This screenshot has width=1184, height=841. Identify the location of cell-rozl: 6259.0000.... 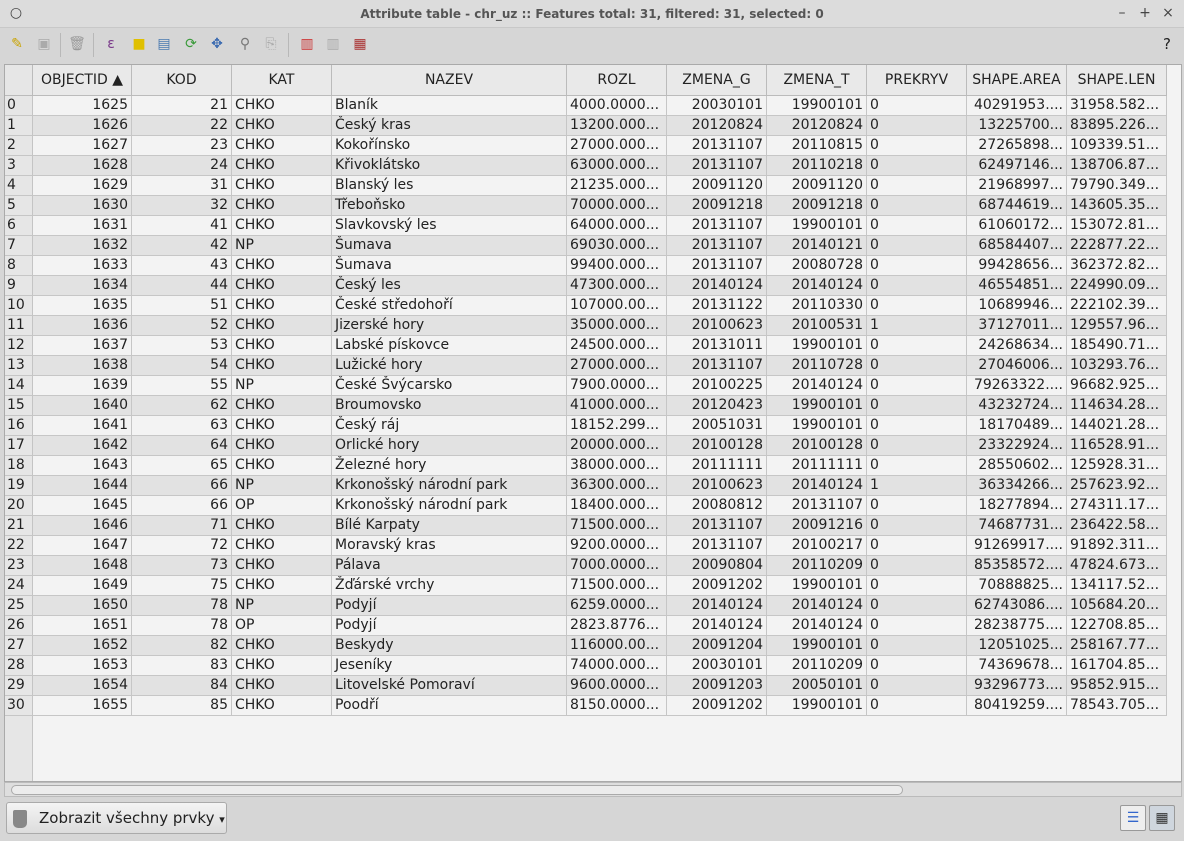
(617, 606).